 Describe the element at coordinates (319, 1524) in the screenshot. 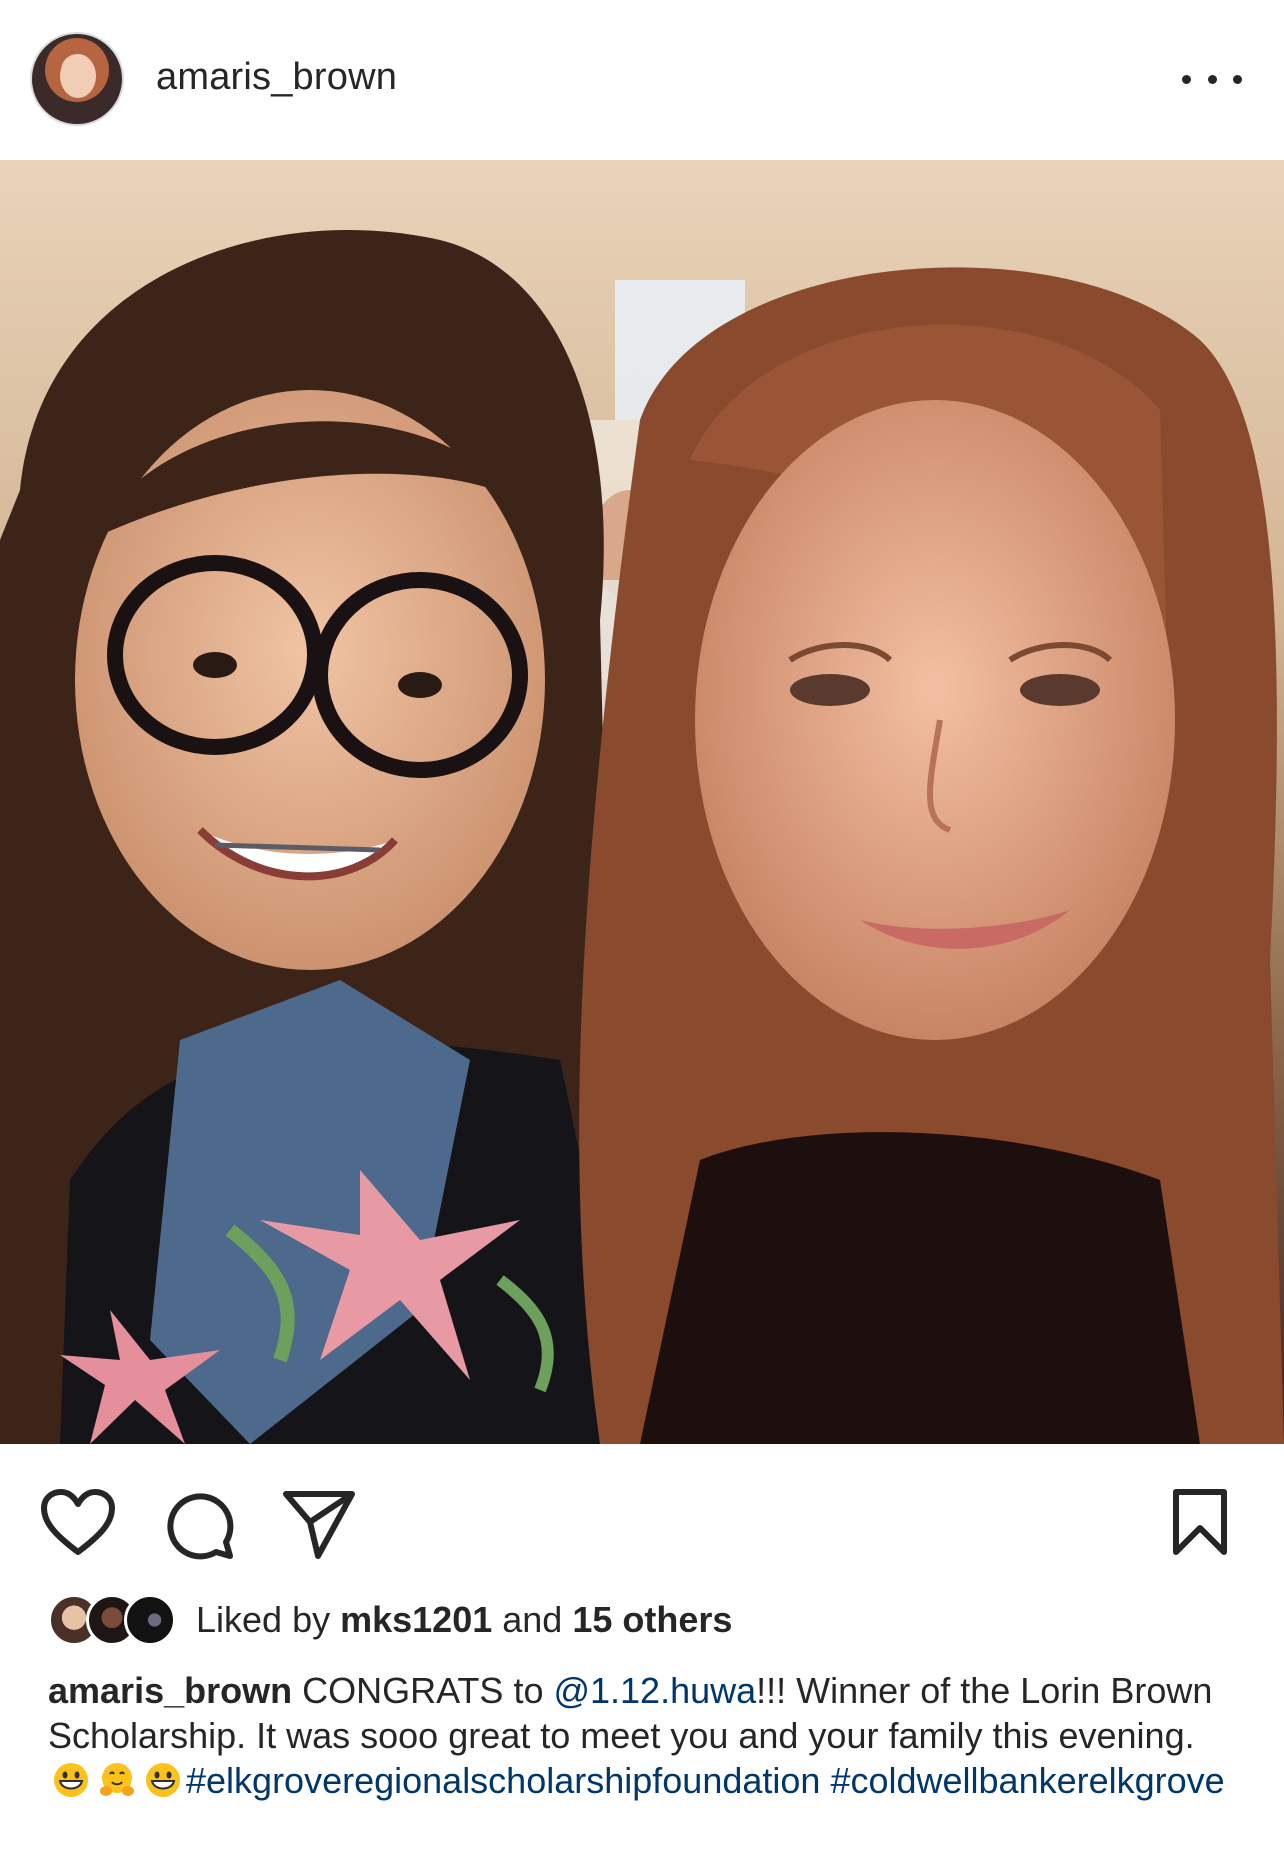

I see `paper-plane-icon` at that location.